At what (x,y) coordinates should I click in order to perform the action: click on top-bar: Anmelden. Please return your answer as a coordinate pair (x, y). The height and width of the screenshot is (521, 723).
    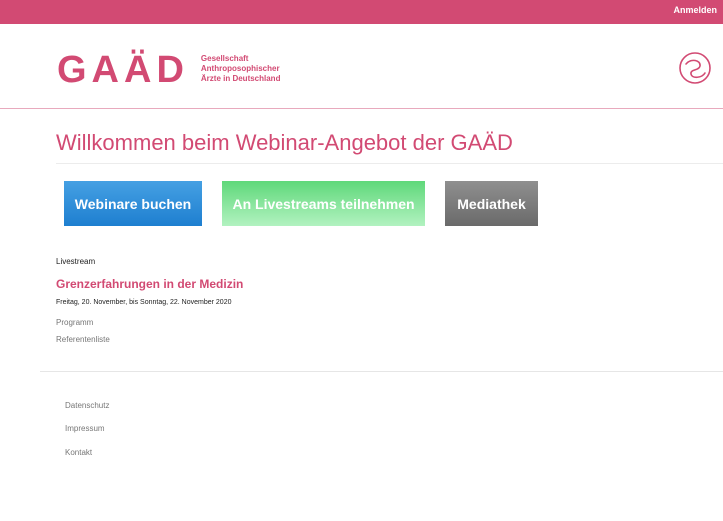
    Looking at the image, I should click on (361, 12).